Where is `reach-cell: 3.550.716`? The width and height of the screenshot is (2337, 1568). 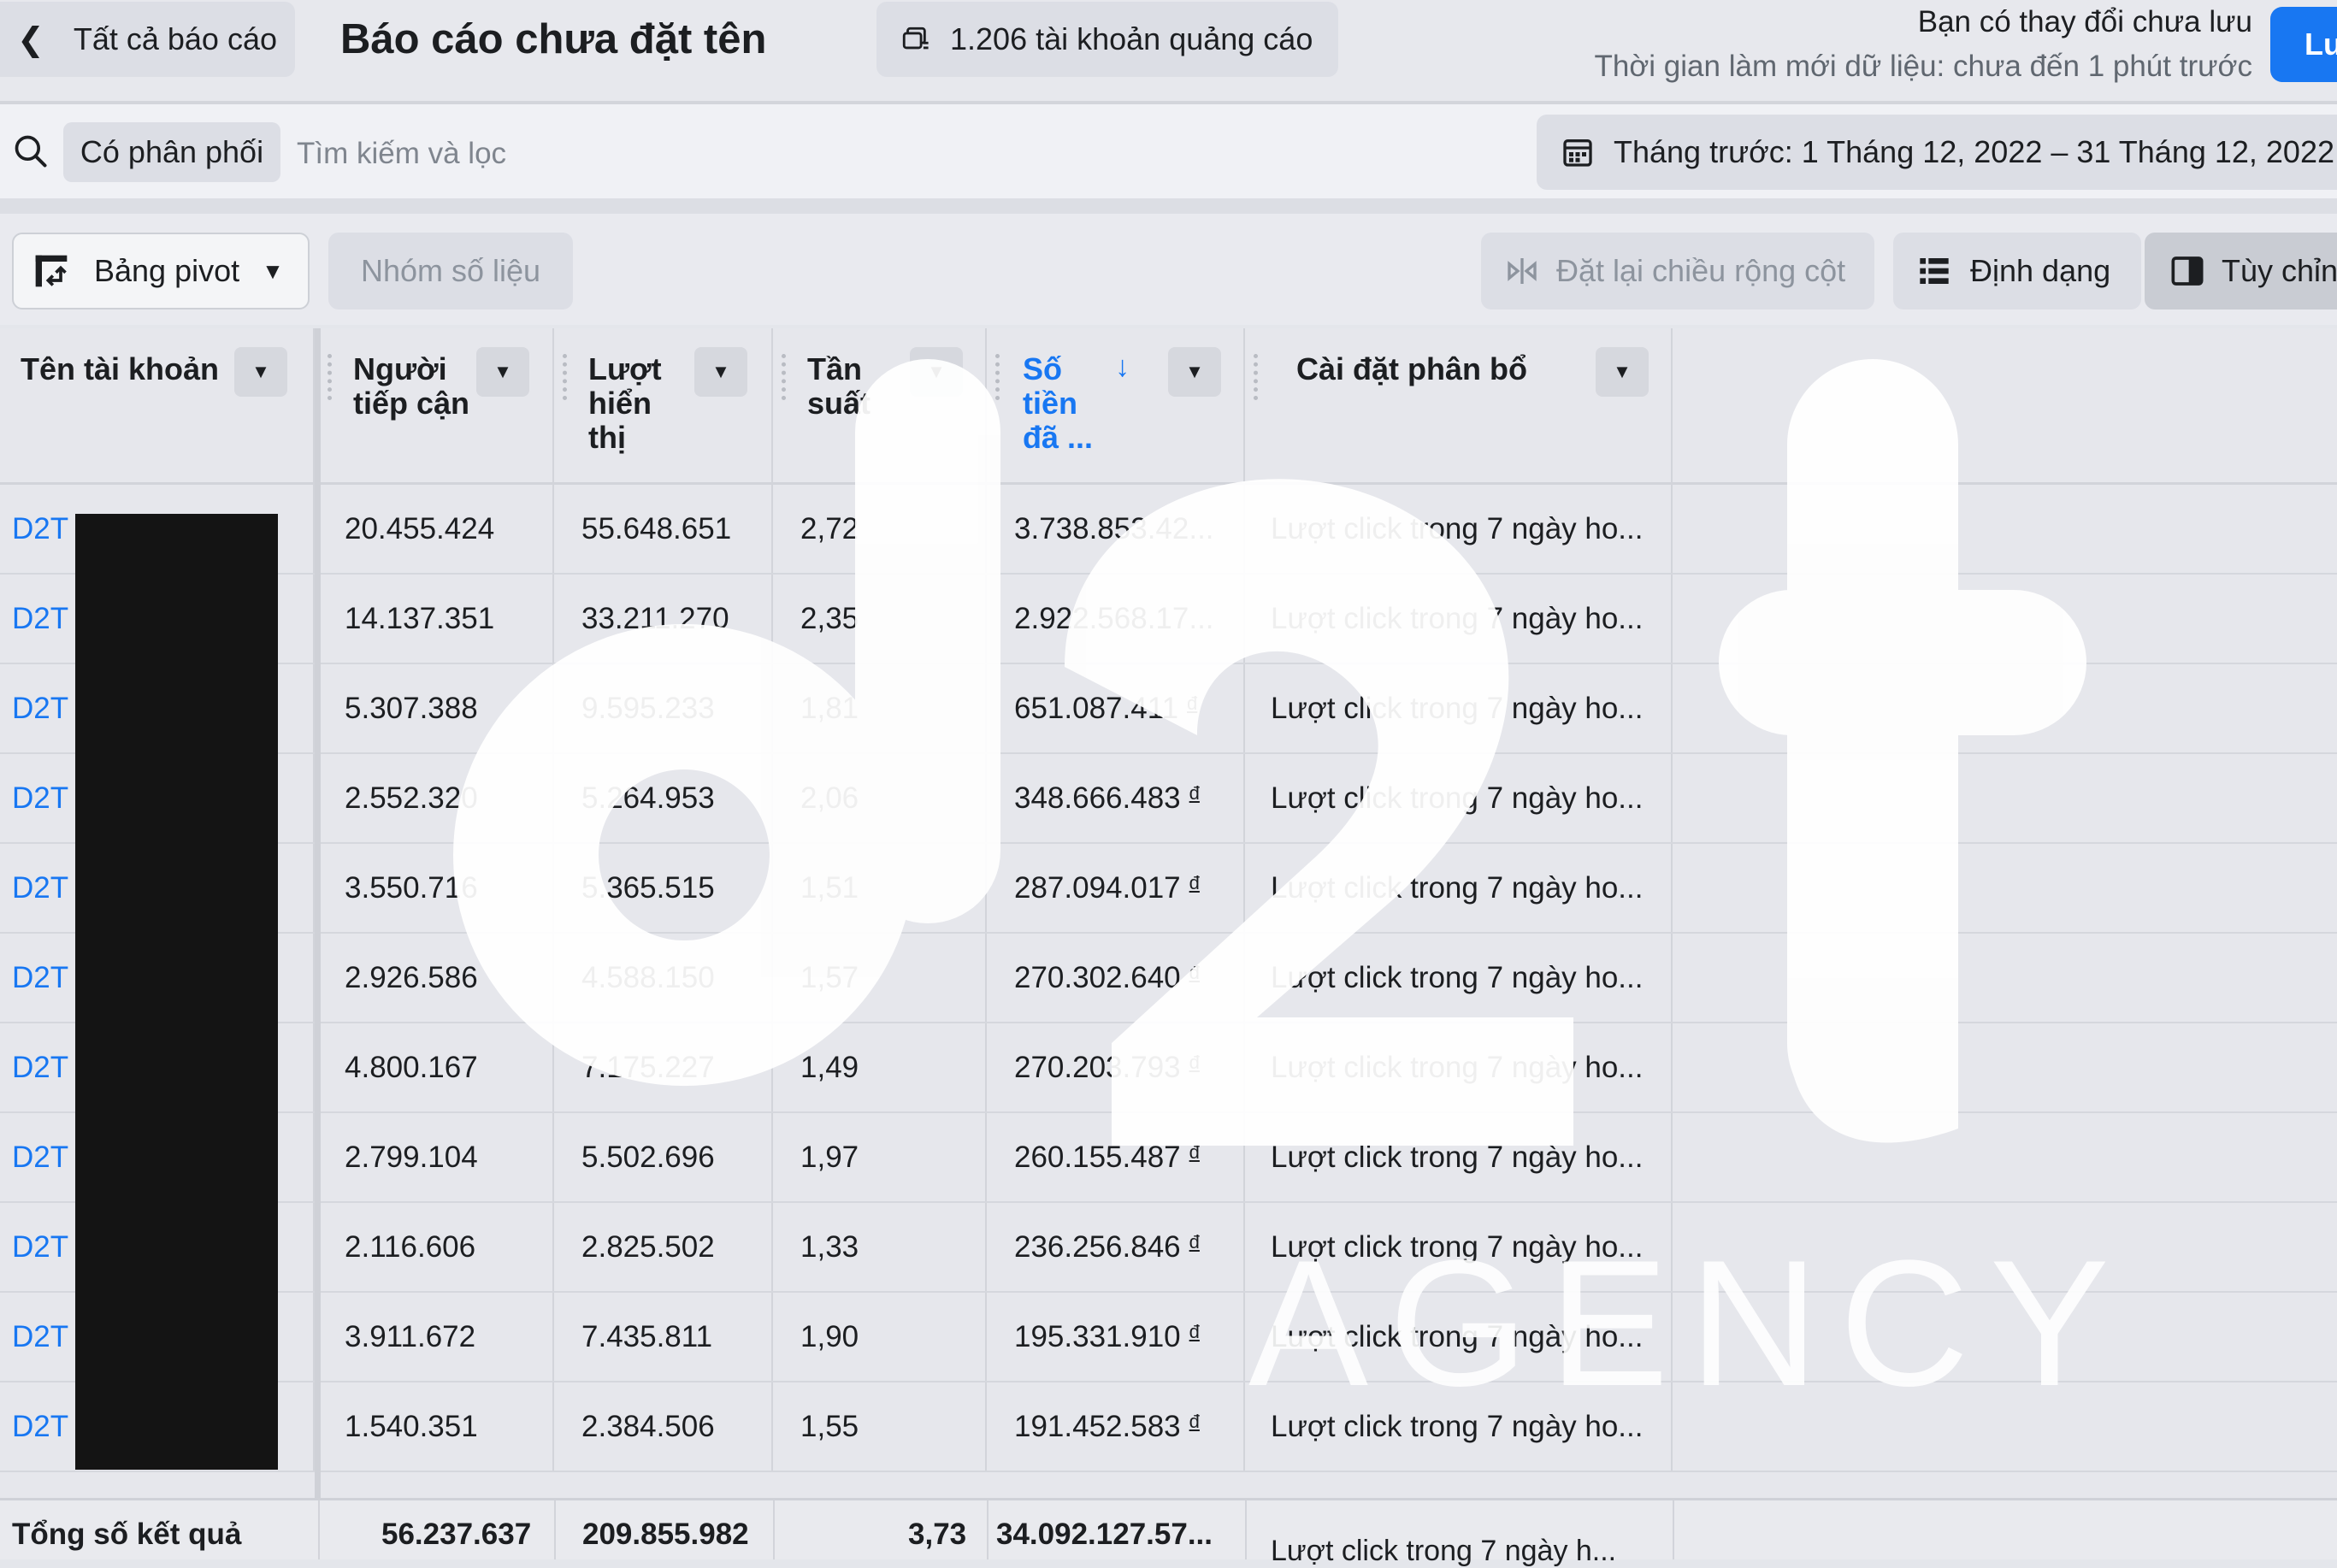 reach-cell: 3.550.716 is located at coordinates (437, 888).